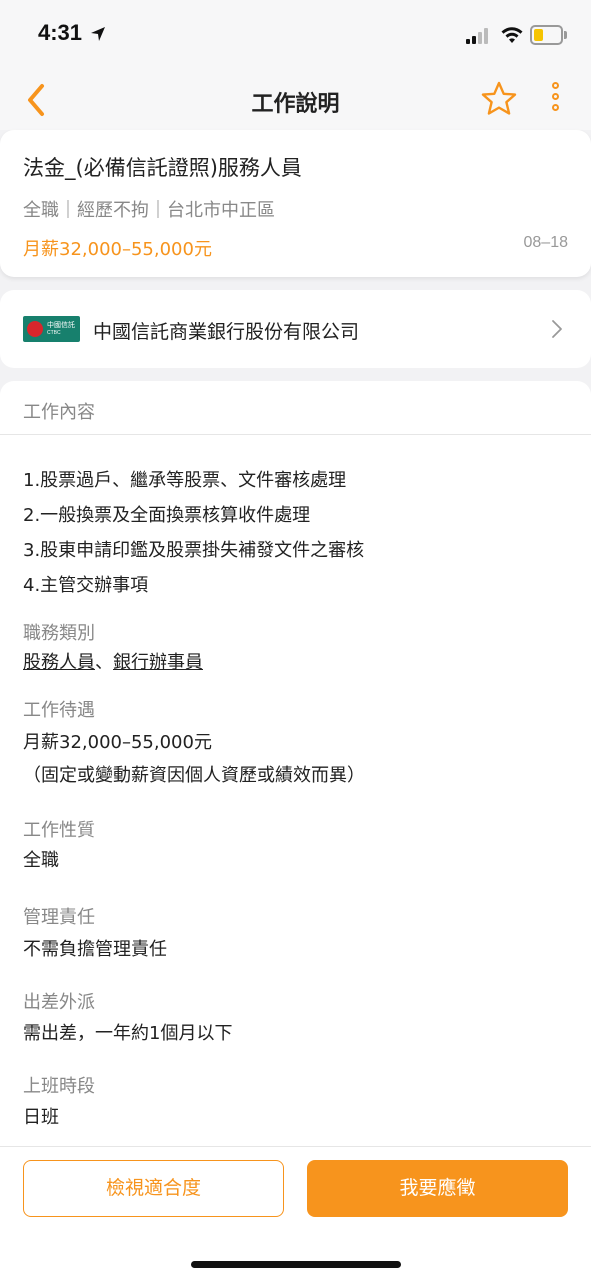  I want to click on category-value: 股務人員、銀行辦事員, so click(113, 662).